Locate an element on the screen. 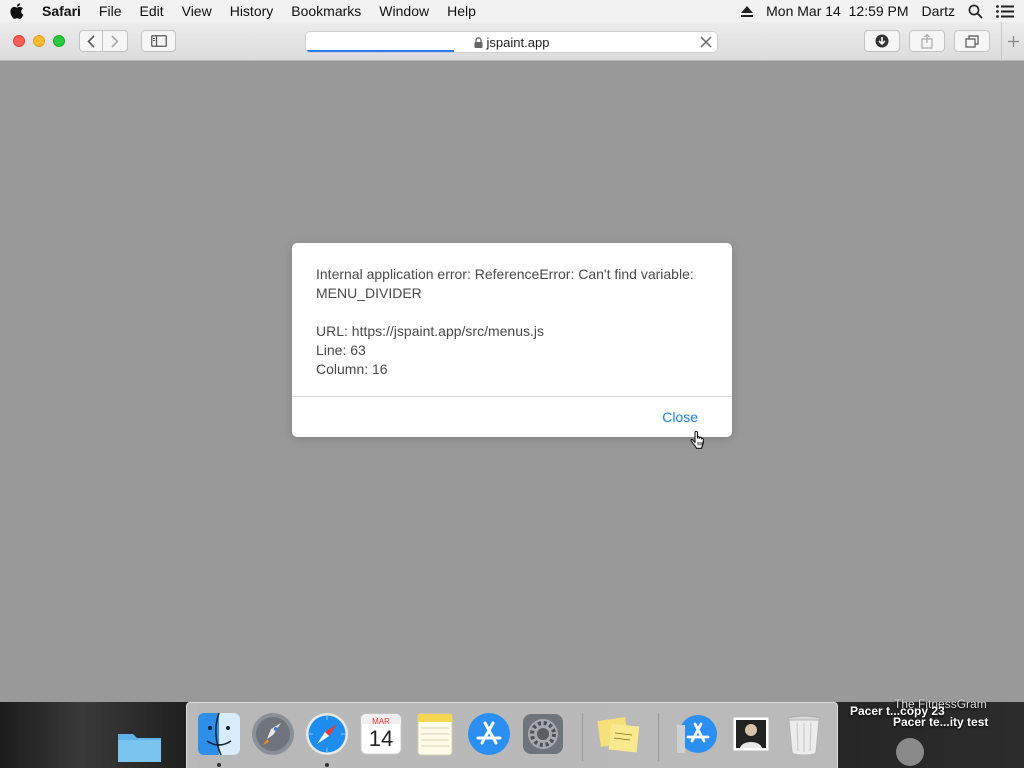  apple-menu-icon is located at coordinates (17, 11).